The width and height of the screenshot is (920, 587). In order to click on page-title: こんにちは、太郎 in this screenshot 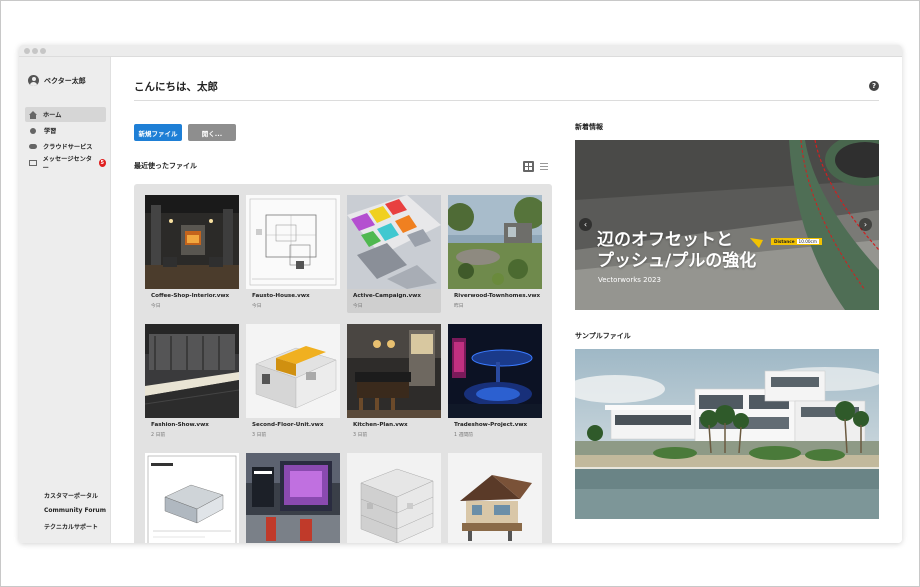, I will do `click(176, 87)`.